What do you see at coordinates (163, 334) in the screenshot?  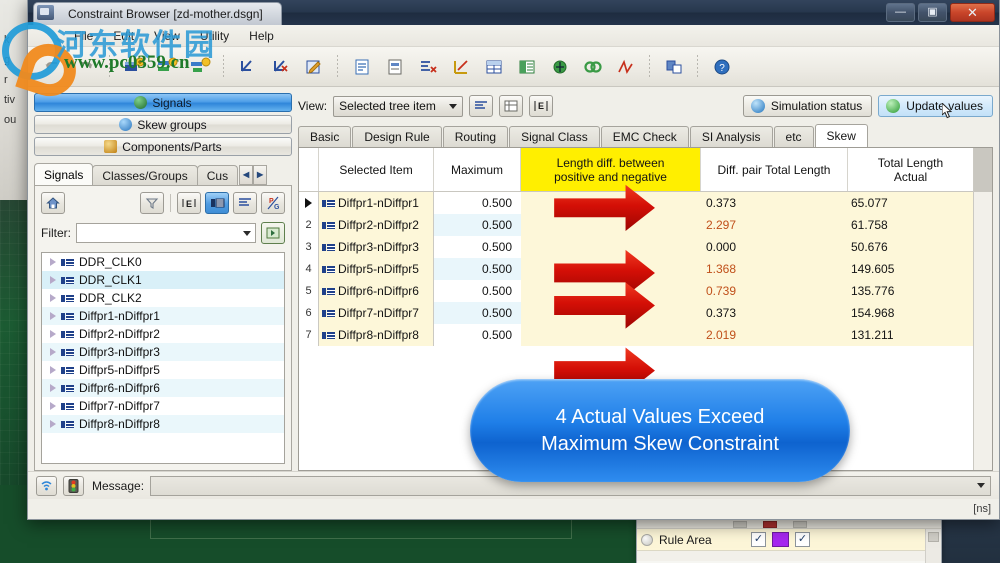 I see `tree-item-4: Diffpr2-nDiffpr2` at bounding box center [163, 334].